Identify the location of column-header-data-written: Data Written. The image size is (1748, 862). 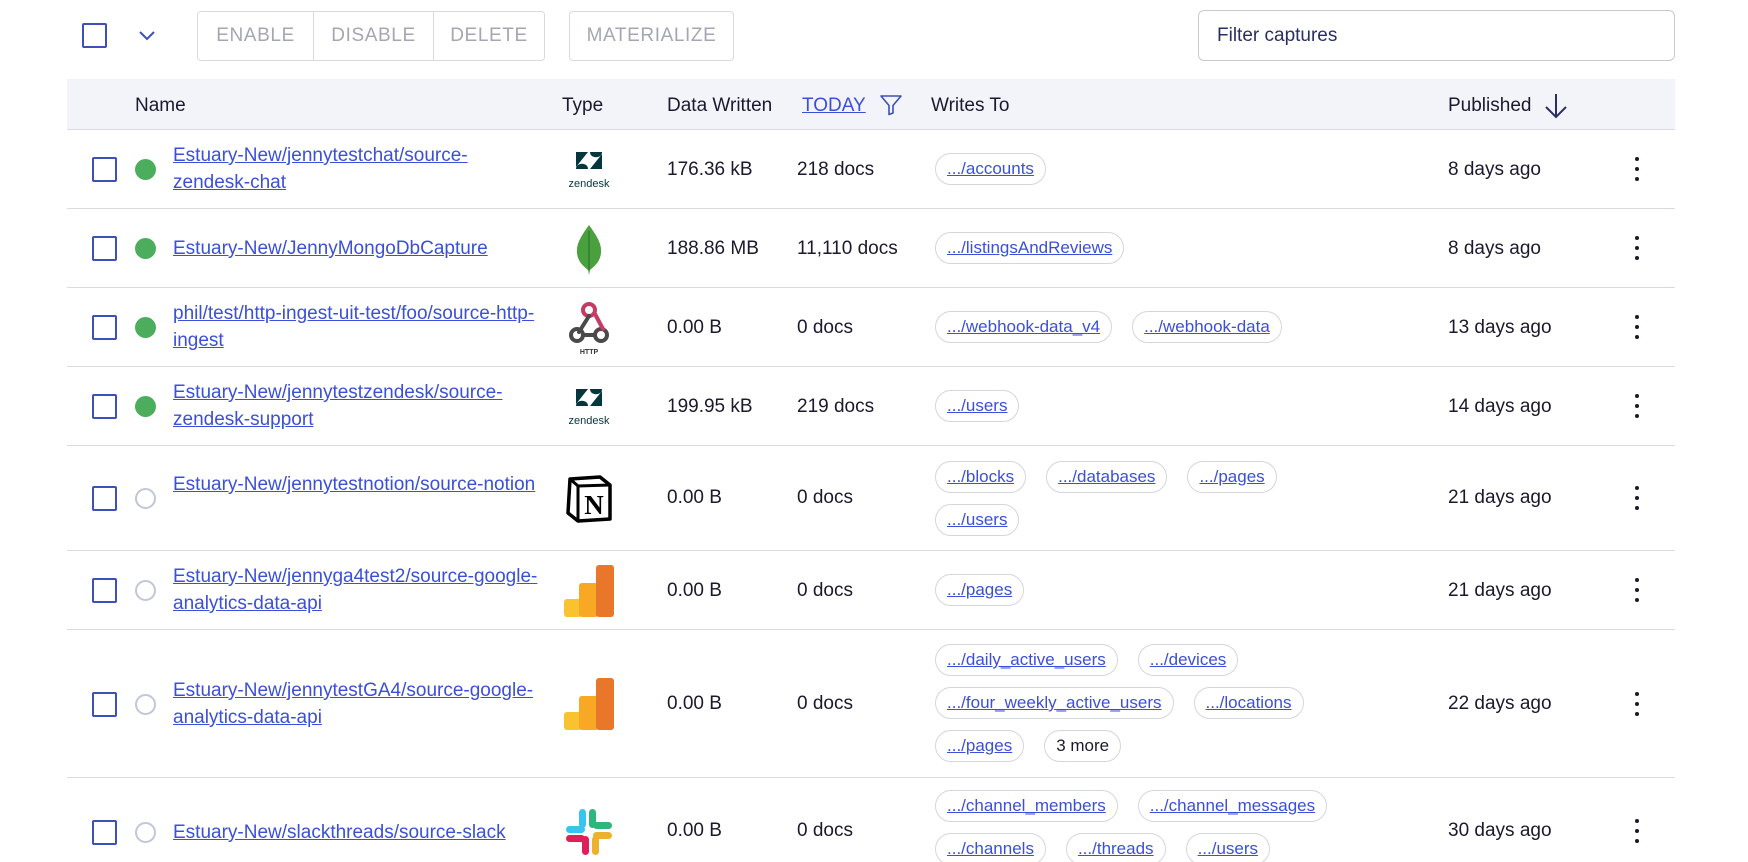
(720, 105).